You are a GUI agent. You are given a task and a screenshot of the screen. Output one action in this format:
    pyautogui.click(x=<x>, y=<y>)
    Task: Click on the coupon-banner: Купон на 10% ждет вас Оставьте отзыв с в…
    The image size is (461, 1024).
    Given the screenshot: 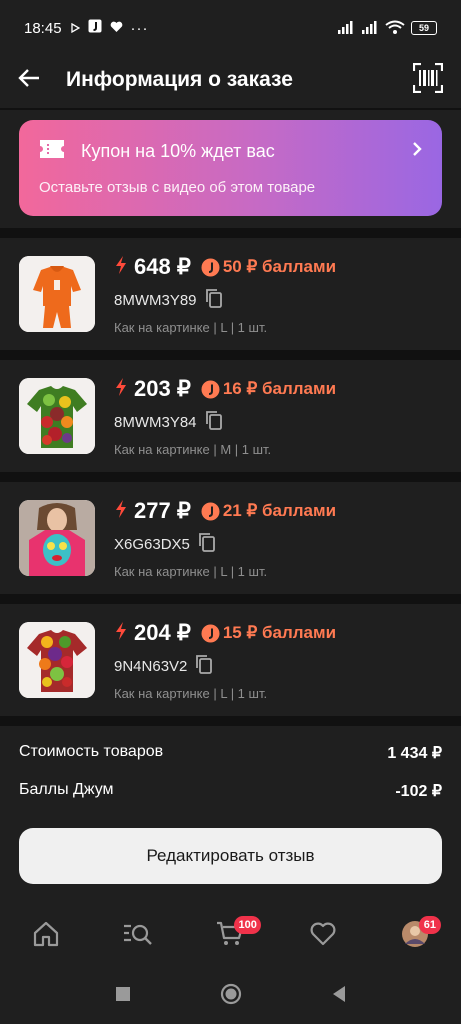 What is the action you would take?
    pyautogui.click(x=230, y=168)
    